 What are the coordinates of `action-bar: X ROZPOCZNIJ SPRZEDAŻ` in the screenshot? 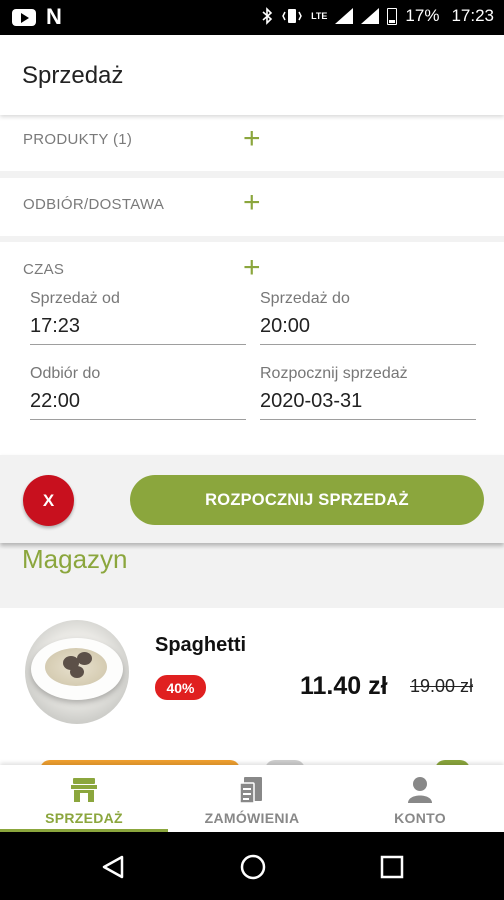 It's located at (252, 499).